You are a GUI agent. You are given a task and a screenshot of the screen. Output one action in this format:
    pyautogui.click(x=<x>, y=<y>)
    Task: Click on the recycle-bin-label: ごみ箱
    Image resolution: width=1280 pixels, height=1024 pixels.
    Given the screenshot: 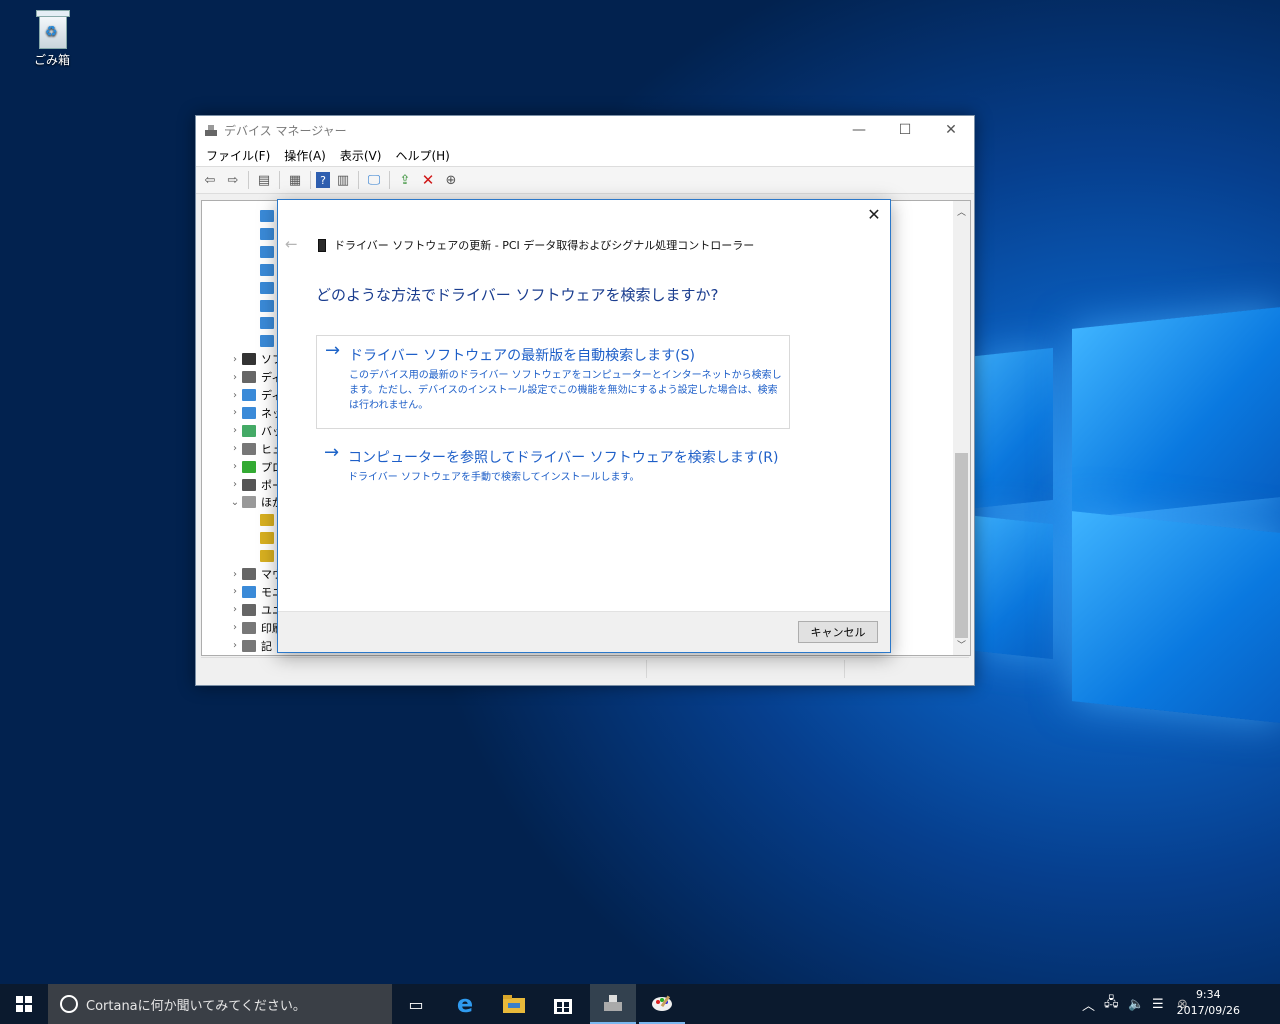 What is the action you would take?
    pyautogui.click(x=51, y=60)
    